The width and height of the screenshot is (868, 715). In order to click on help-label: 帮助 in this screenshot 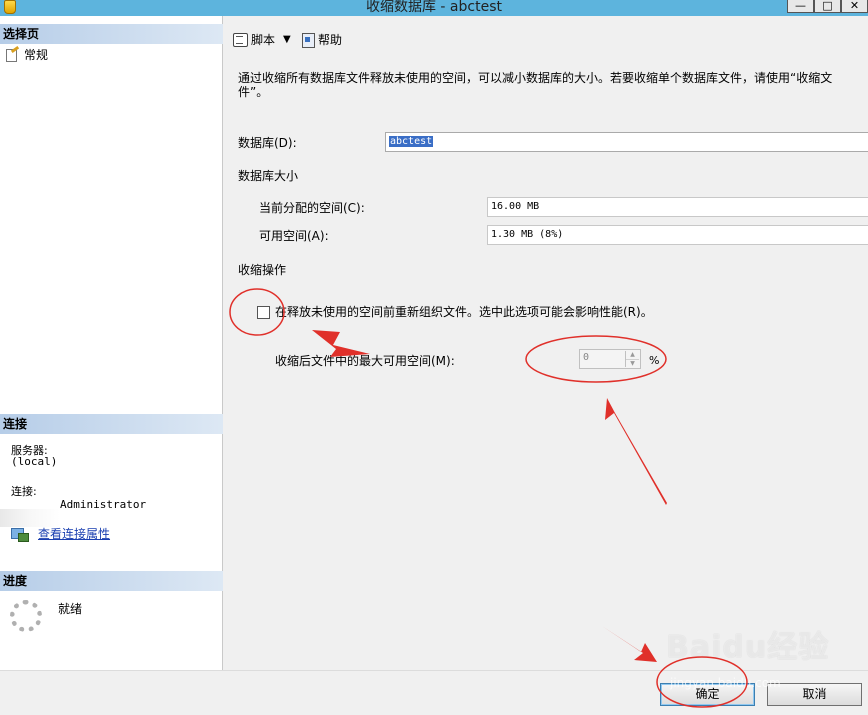, I will do `click(330, 39)`.